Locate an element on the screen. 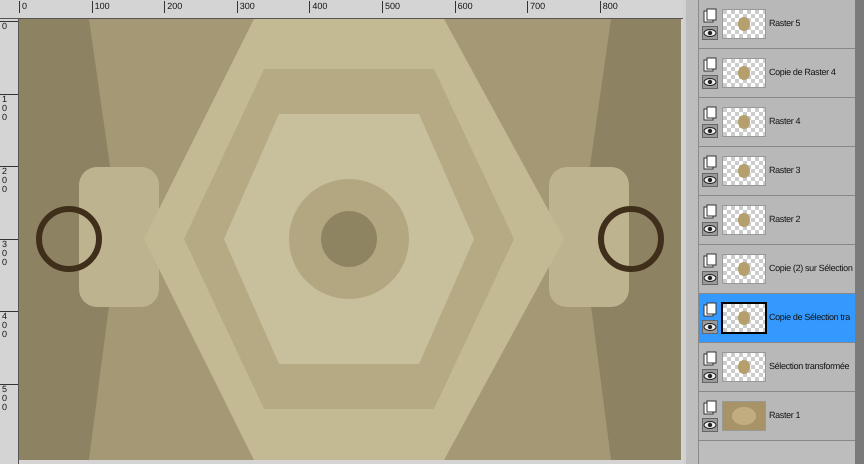 This screenshot has height=464, width=864. layer-row: Copie de Sélection tra is located at coordinates (777, 318).